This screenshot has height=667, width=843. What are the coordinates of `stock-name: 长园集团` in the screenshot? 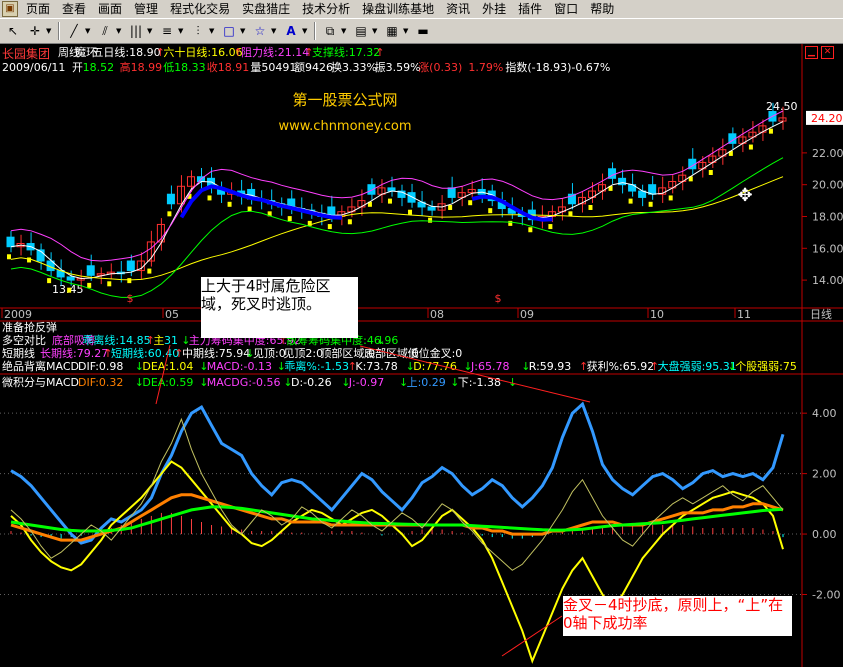 It's located at (26, 53).